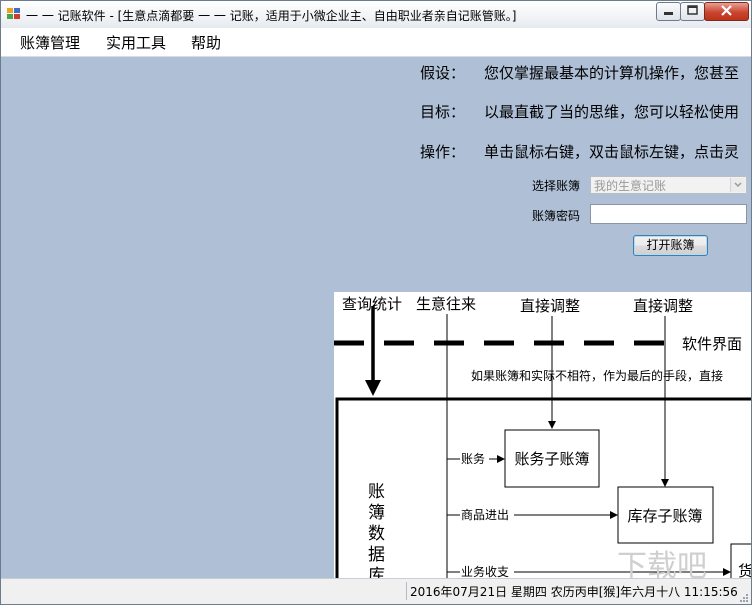  I want to click on open-ledger-button: 打开账簿, so click(670, 245).